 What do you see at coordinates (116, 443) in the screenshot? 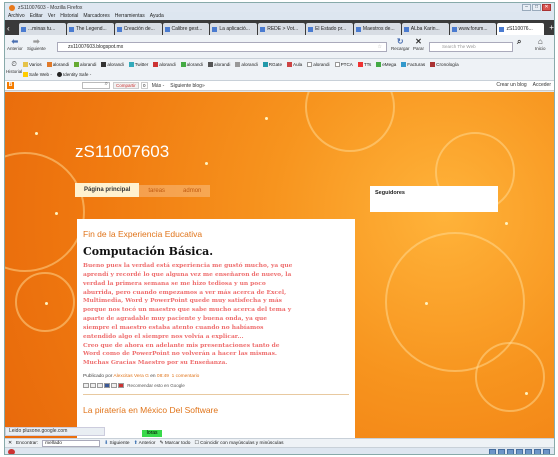
I see `find-next-button: ⬇ Siguiente` at bounding box center [116, 443].